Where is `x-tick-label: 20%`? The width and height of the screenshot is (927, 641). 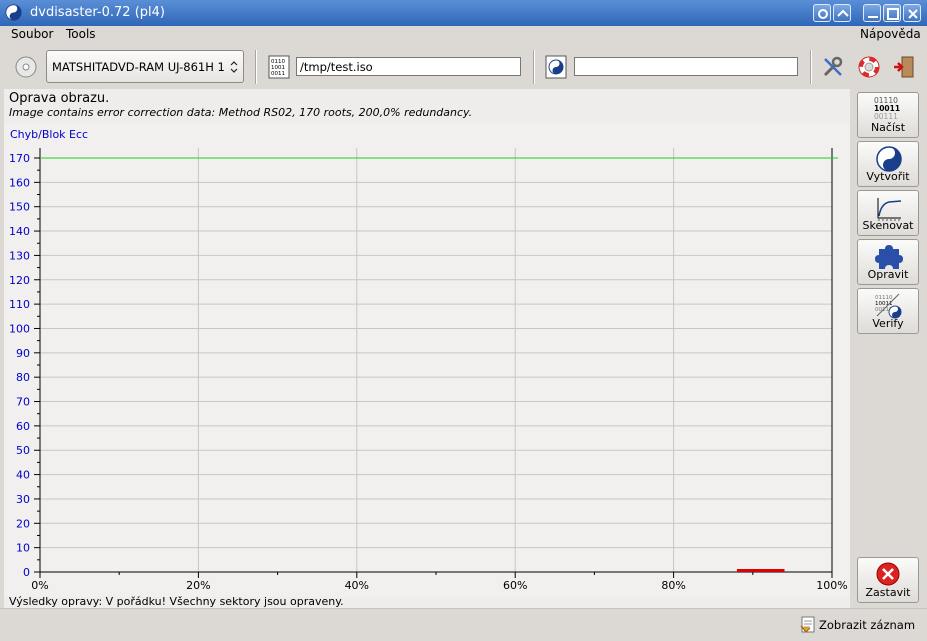 x-tick-label: 20% is located at coordinates (198, 585).